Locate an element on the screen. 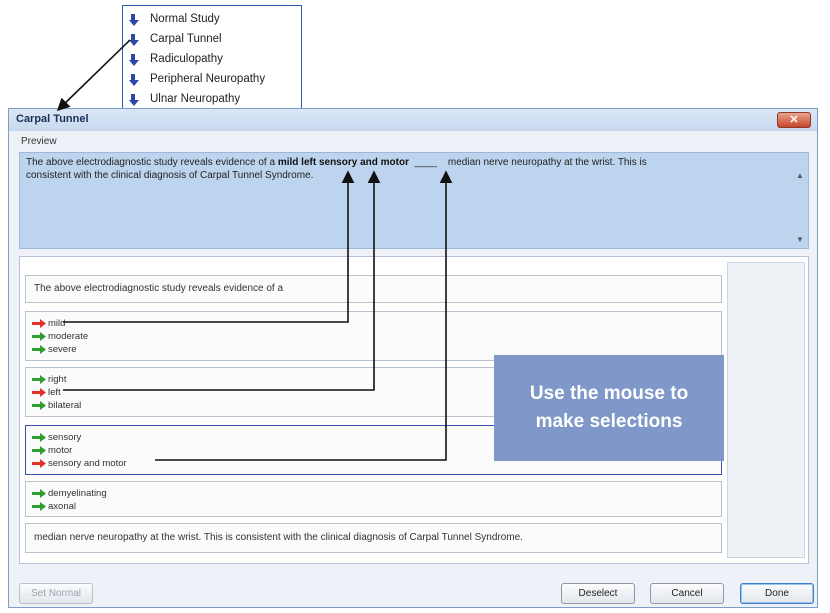 The width and height of the screenshot is (830, 613). template-item-normal-study: Normal Study is located at coordinates (174, 19).